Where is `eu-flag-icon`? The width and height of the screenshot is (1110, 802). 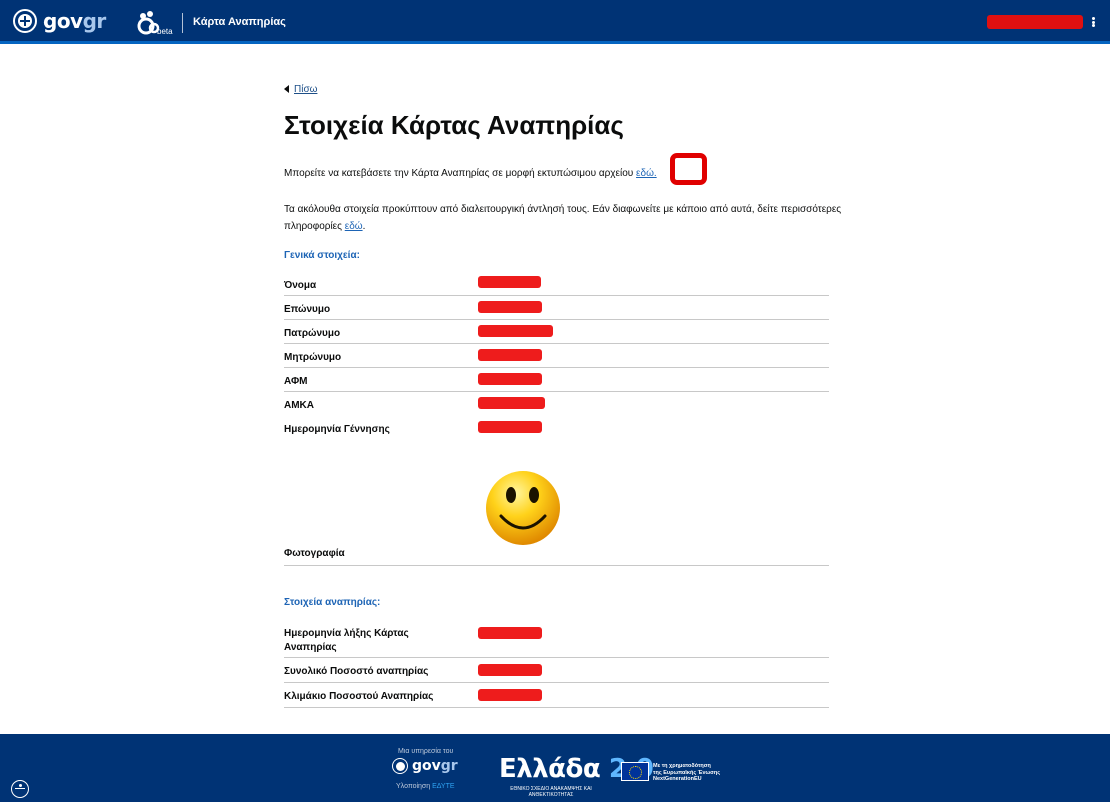 eu-flag-icon is located at coordinates (635, 771).